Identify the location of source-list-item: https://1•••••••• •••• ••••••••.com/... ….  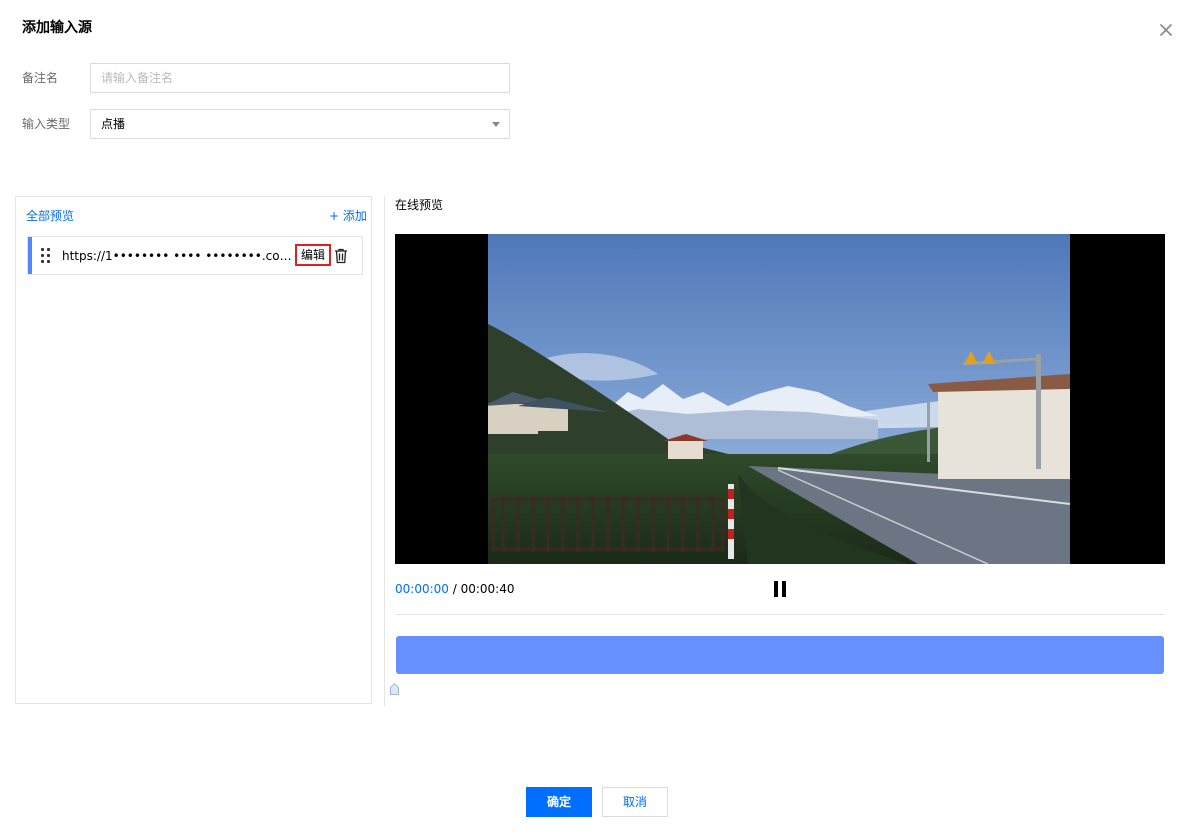
(195, 255).